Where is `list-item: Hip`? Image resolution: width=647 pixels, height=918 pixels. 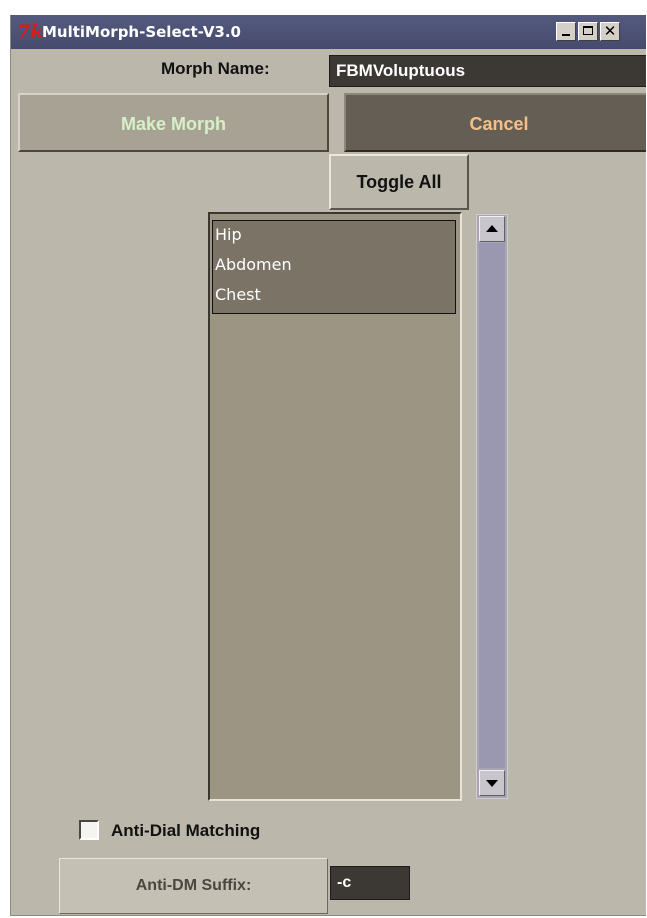
list-item: Hip is located at coordinates (228, 235).